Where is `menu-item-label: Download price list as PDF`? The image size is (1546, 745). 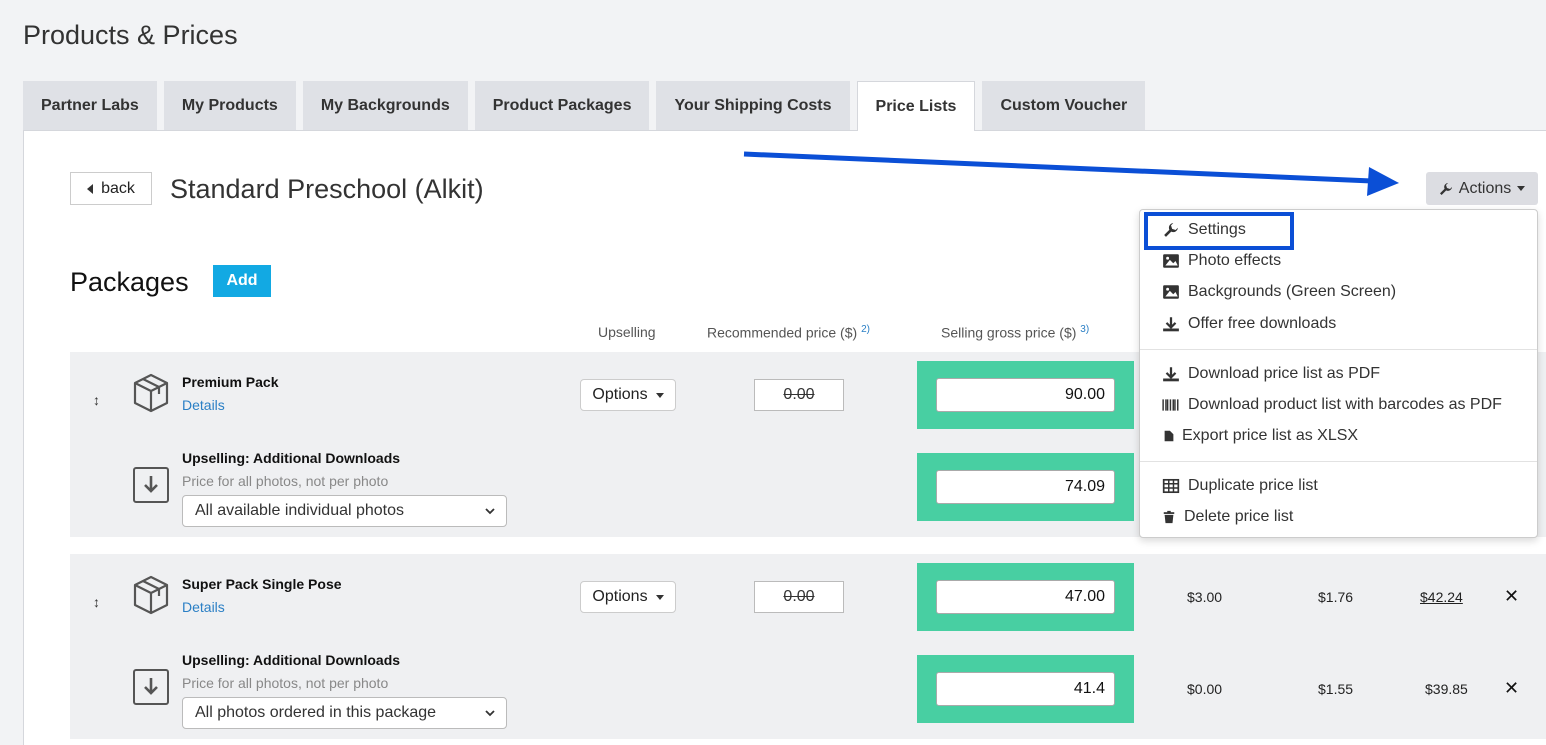
menu-item-label: Download price list as PDF is located at coordinates (1284, 373).